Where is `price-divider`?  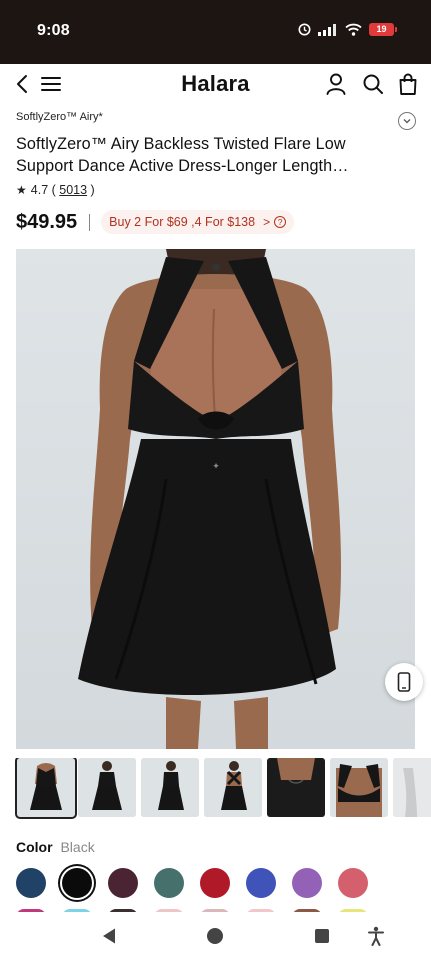
price-divider is located at coordinates (90, 222).